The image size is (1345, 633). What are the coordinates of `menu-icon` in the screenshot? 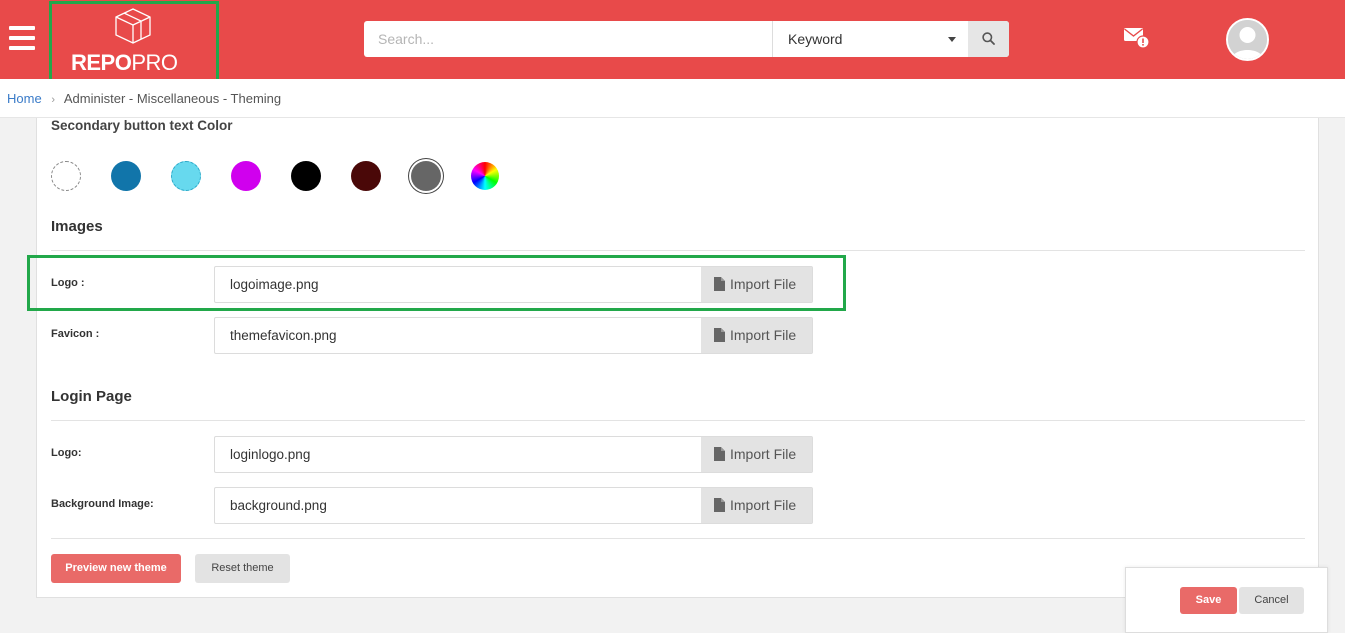 It's located at (22, 39).